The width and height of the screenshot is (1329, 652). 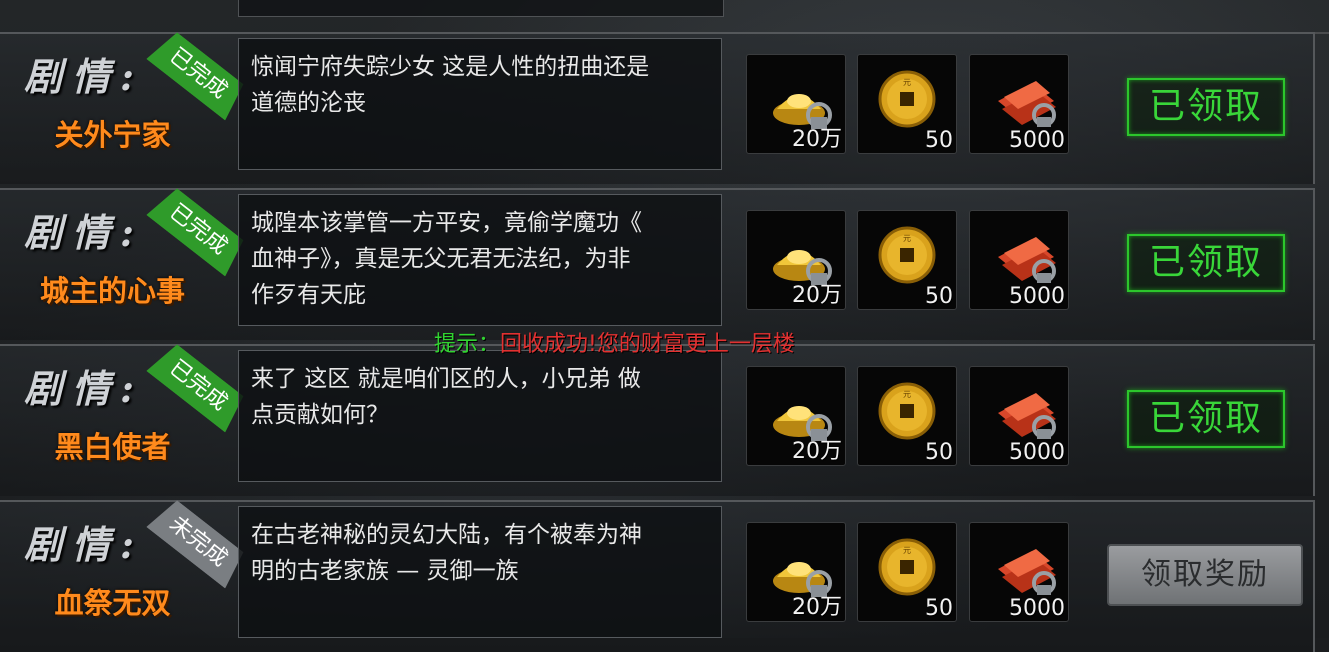 I want to click on claim-reward-button: 领取奖励, so click(x=1205, y=575).